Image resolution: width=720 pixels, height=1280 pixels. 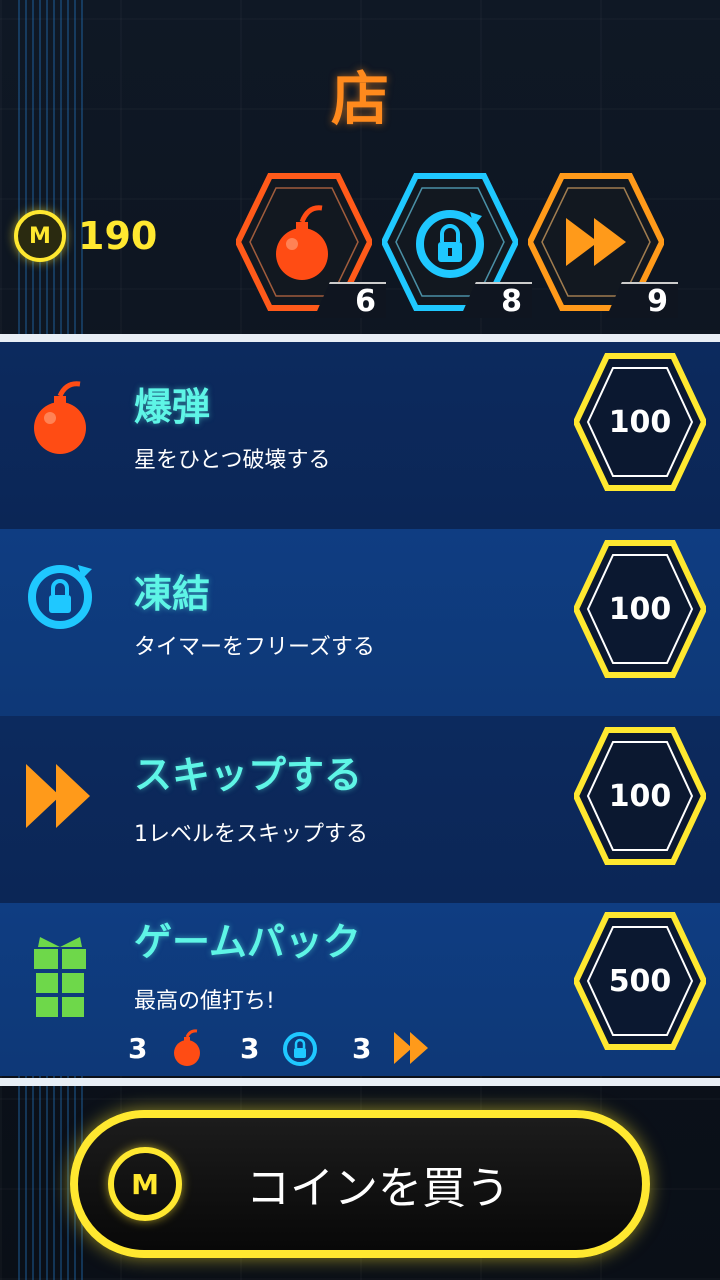 What do you see at coordinates (360, 435) in the screenshot?
I see `shop-item-bomb: 爆弾 星をひとつ破壊する 100` at bounding box center [360, 435].